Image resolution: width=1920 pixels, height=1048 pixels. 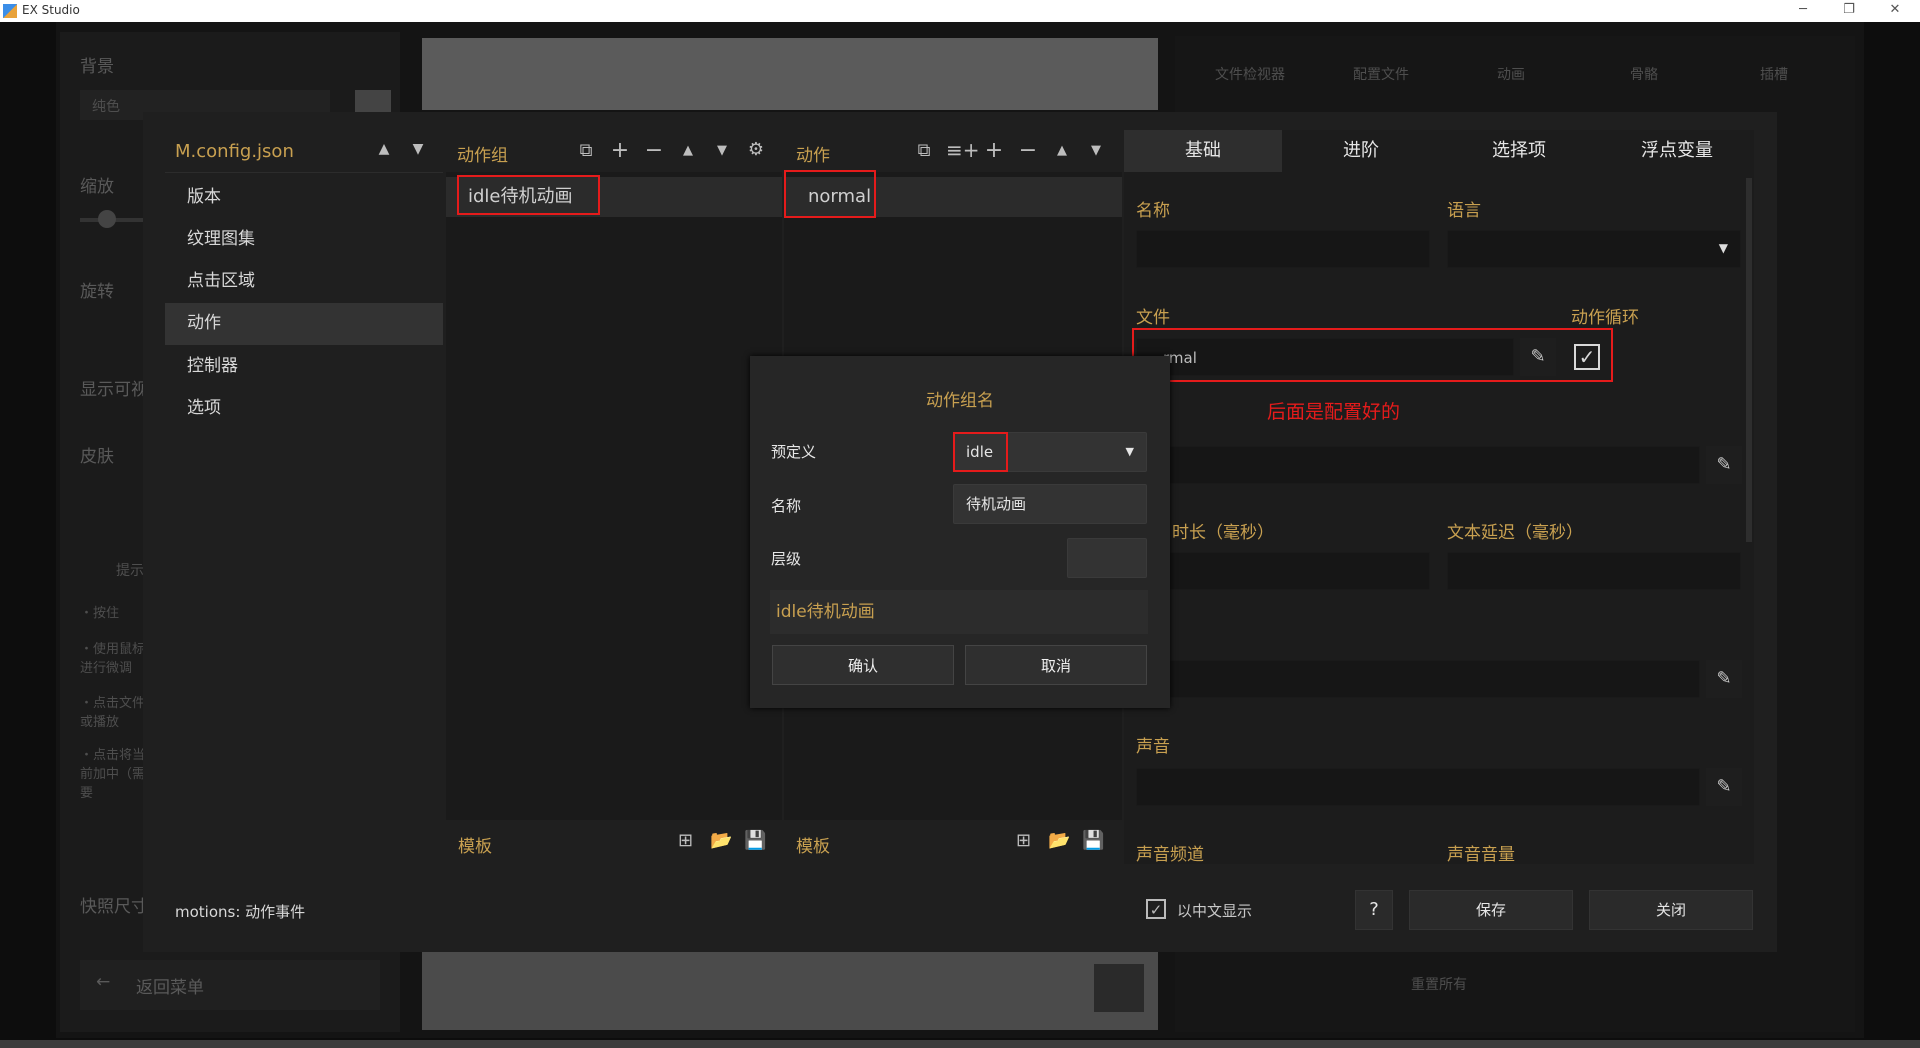 I want to click on layer-input, so click(x=1107, y=558).